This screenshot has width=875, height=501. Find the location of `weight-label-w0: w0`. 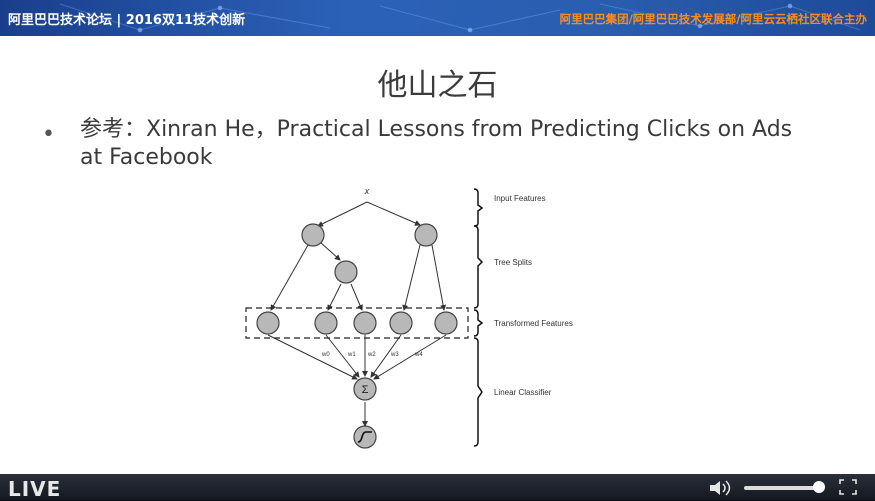

weight-label-w0: w0 is located at coordinates (325, 355).